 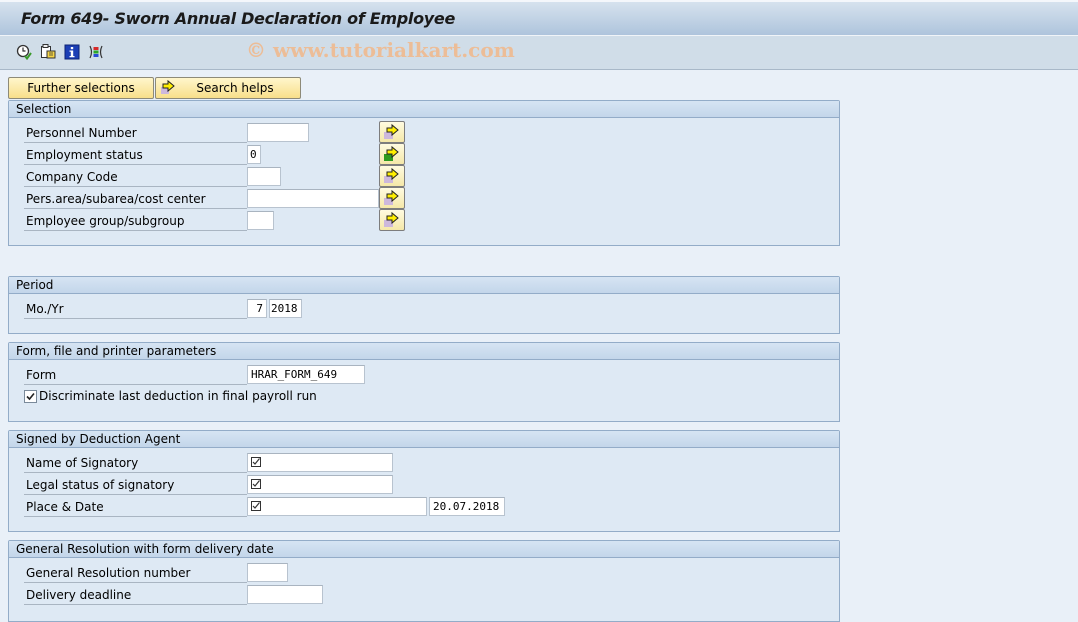 I want to click on pers-area-input, so click(x=313, y=198).